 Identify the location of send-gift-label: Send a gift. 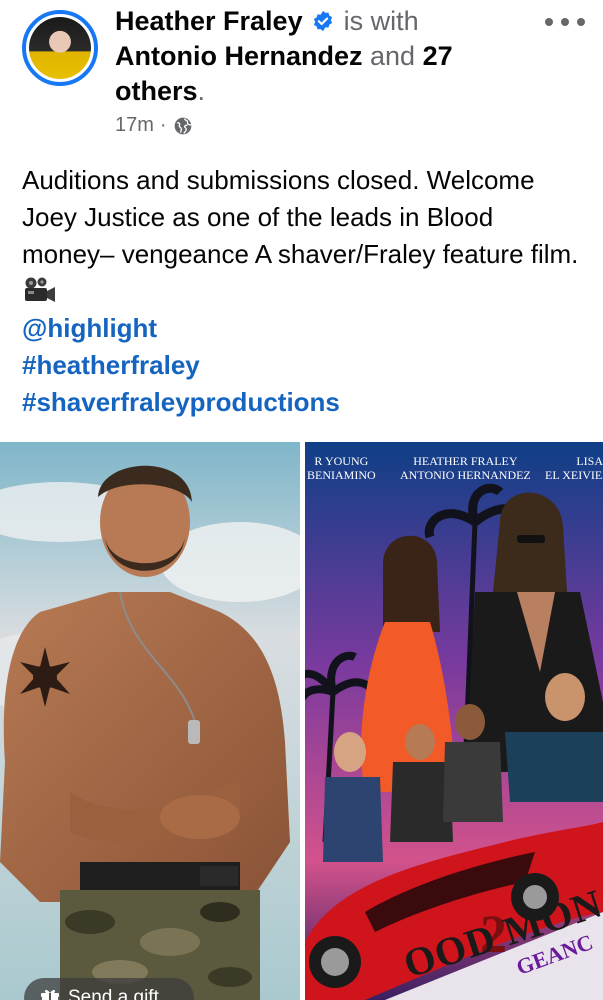
(113, 993).